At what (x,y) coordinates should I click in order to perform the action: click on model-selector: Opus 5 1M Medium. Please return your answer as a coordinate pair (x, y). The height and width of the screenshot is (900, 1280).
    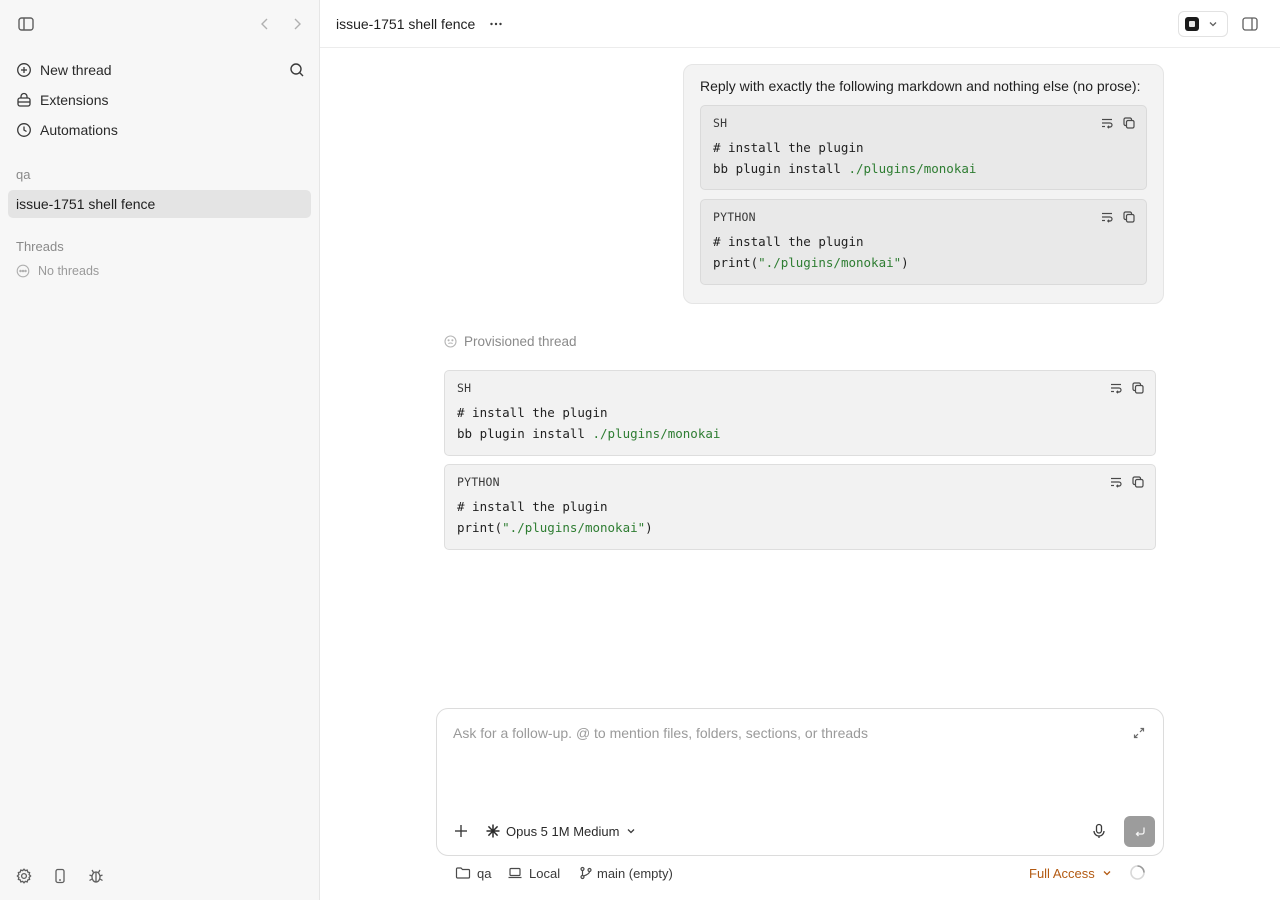
    Looking at the image, I should click on (561, 831).